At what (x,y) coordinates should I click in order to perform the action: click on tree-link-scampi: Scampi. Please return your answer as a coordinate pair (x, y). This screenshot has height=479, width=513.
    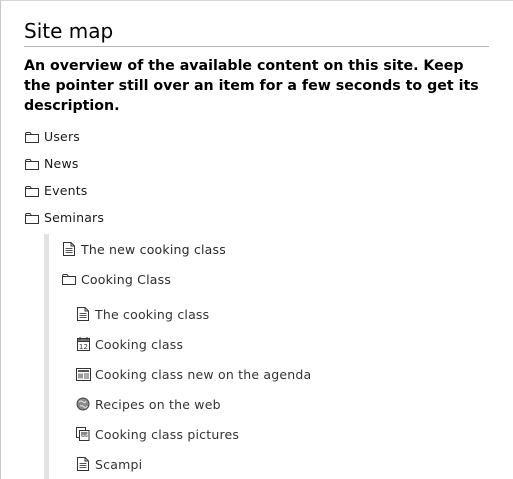
    Looking at the image, I should click on (282, 464).